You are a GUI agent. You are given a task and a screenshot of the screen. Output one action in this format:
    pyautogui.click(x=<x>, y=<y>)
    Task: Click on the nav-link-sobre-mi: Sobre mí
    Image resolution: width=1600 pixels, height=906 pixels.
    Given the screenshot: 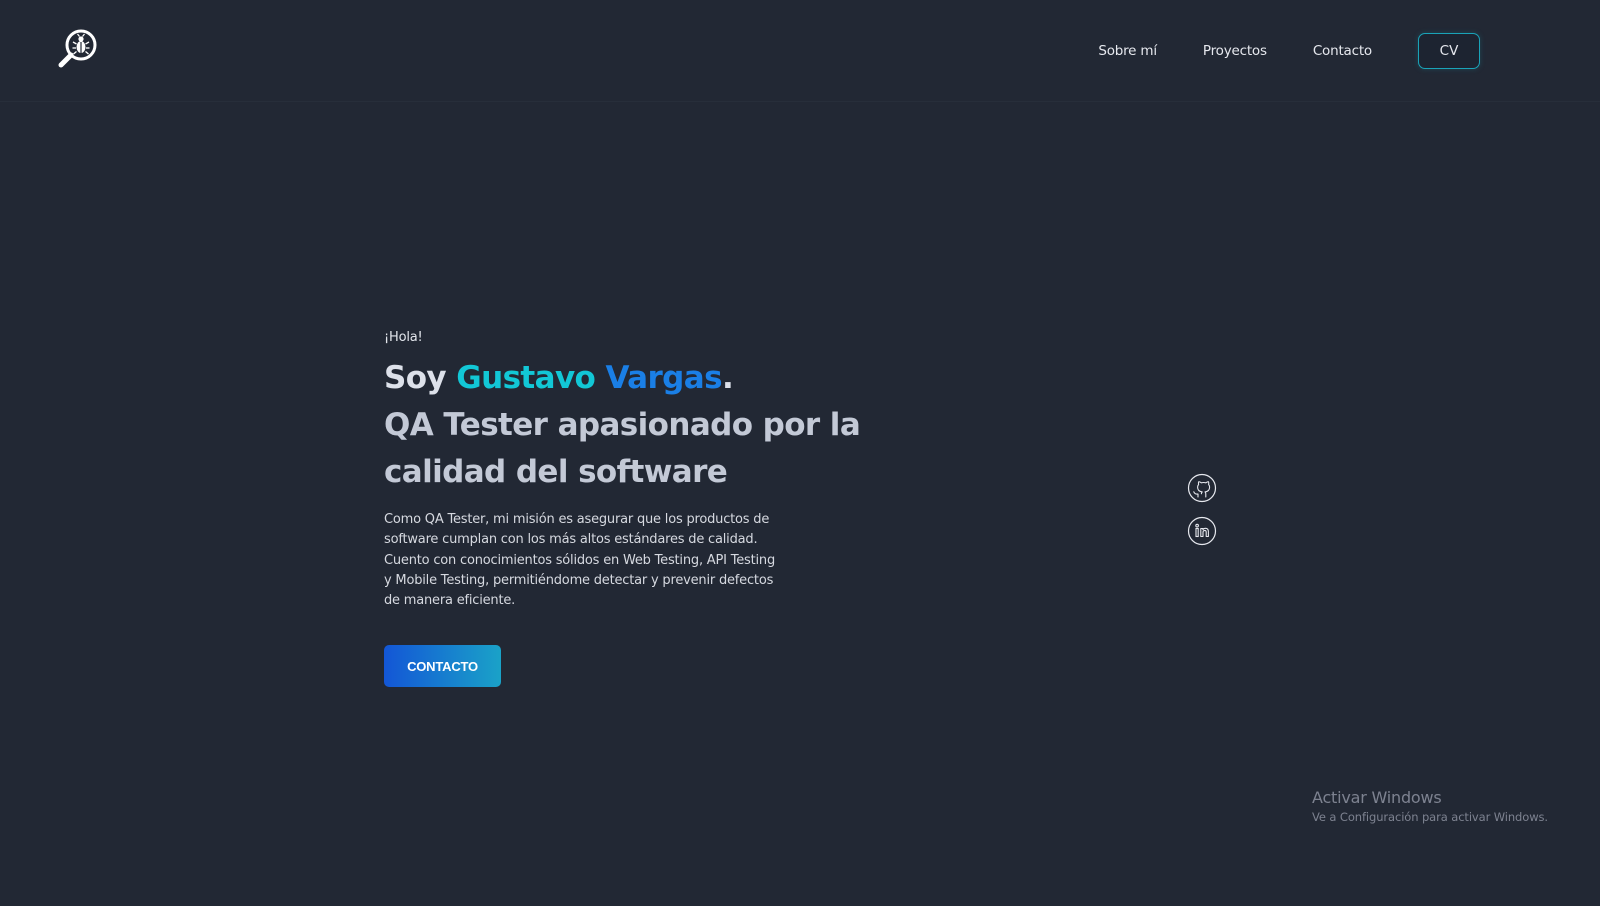 What is the action you would take?
    pyautogui.click(x=1127, y=51)
    